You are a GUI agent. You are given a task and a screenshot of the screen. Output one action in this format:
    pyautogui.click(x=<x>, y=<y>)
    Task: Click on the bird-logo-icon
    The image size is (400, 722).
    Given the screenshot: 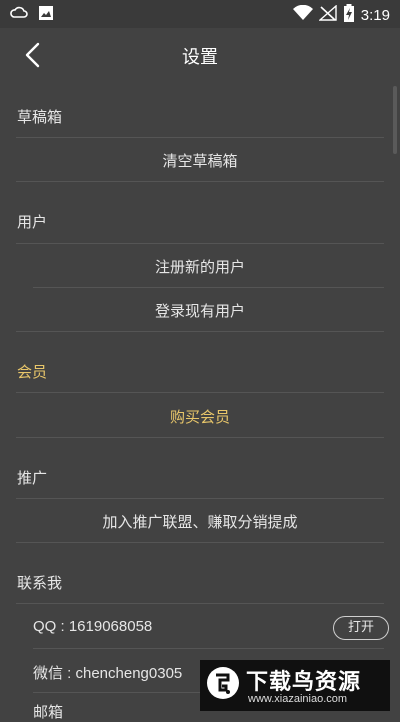 What is the action you would take?
    pyautogui.click(x=223, y=683)
    